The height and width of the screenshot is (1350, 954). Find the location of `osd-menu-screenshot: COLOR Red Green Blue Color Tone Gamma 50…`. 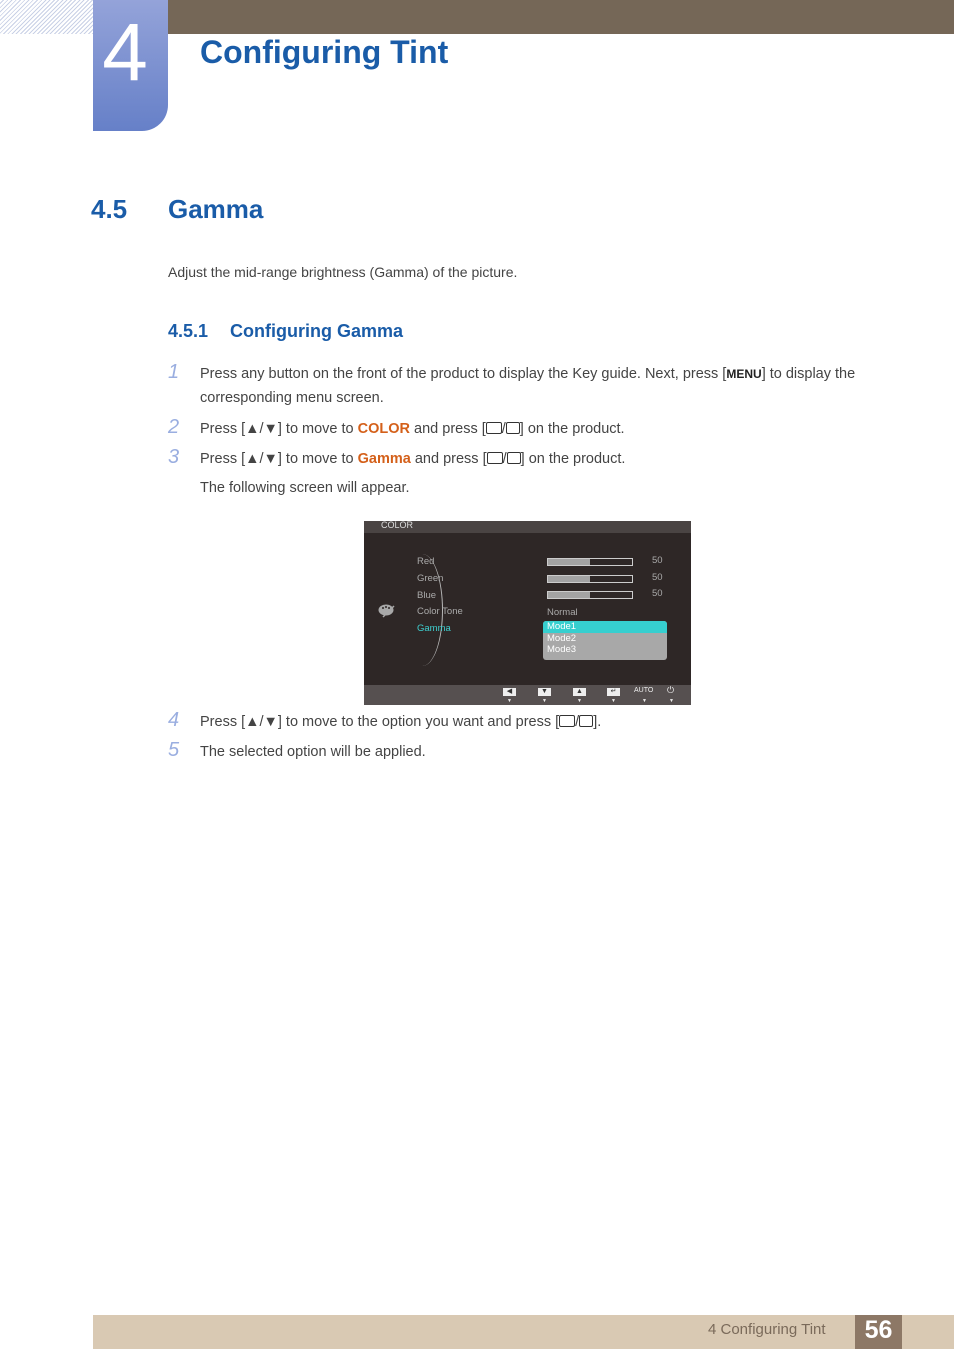

osd-menu-screenshot: COLOR Red Green Blue Color Tone Gamma 50… is located at coordinates (527, 612).